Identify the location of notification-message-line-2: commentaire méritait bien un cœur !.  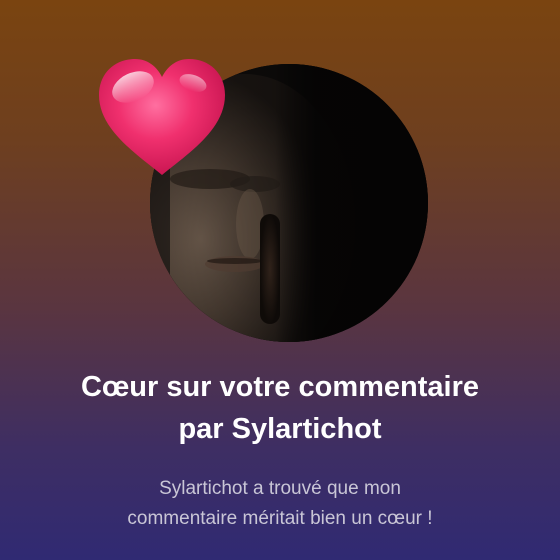
(280, 518).